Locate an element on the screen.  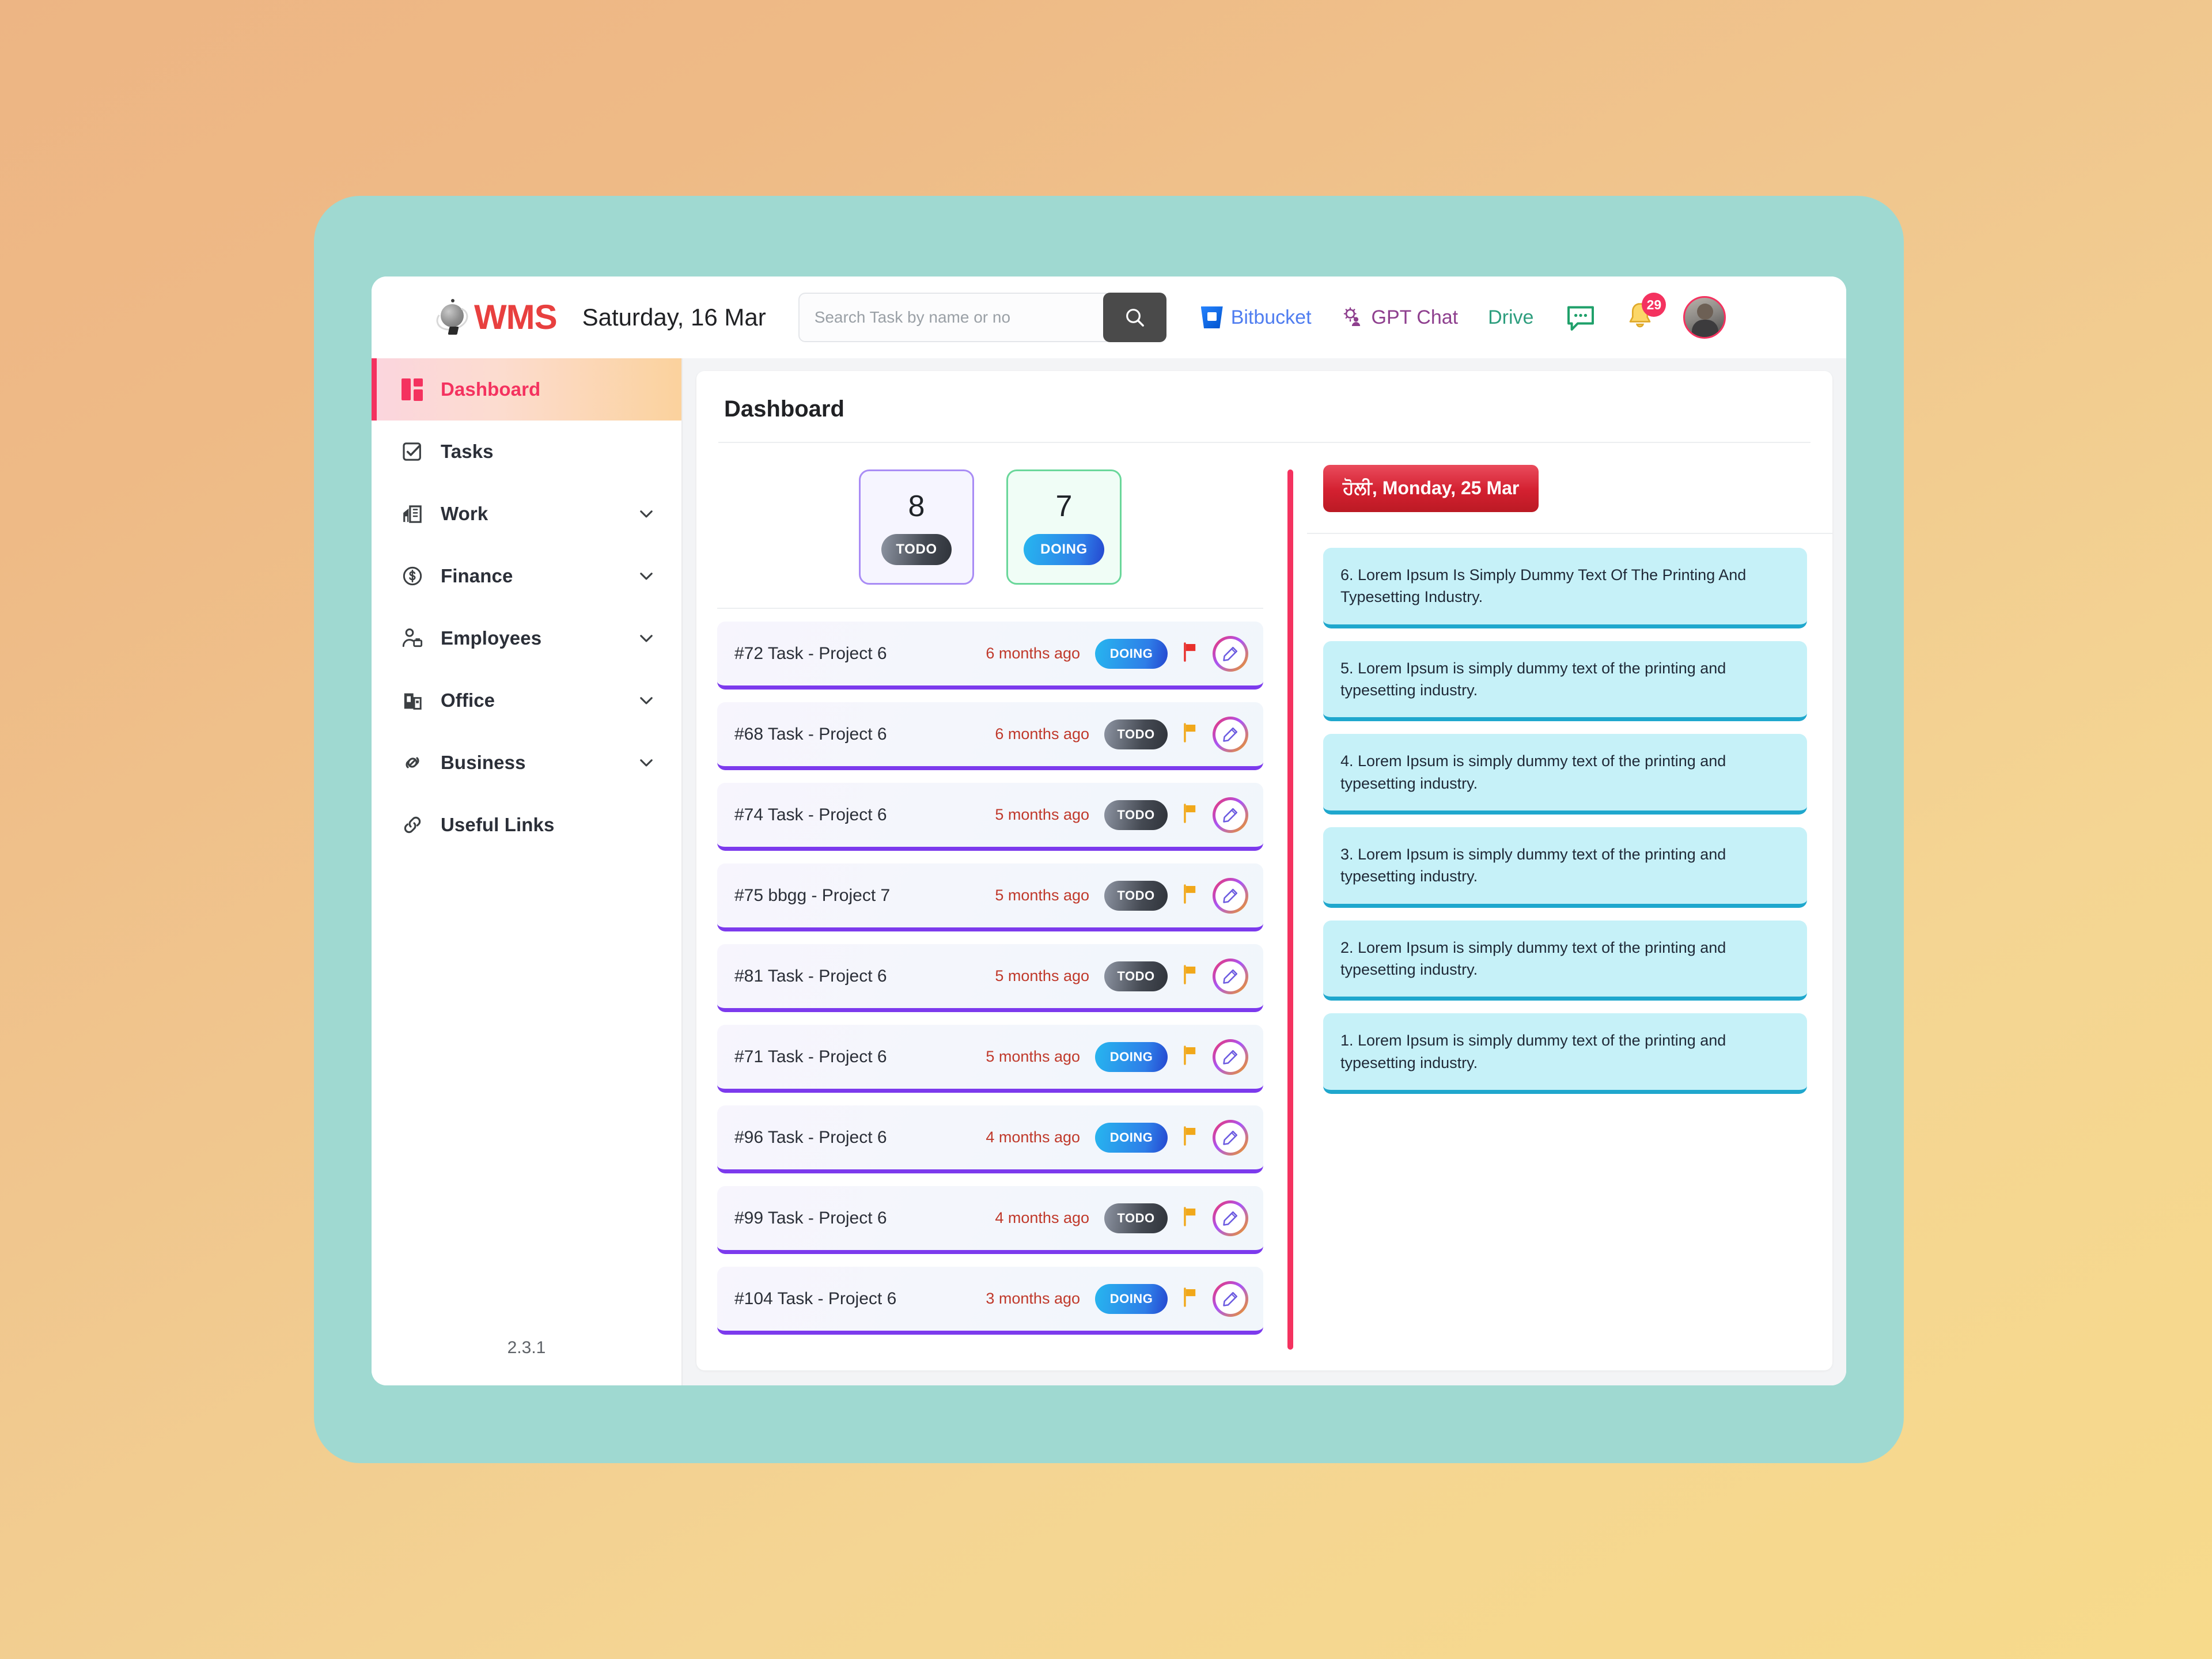
search-button is located at coordinates (1134, 317).